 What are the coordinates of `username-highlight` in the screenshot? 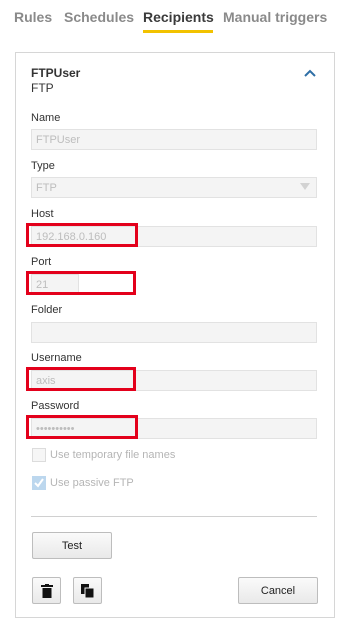 It's located at (81, 379).